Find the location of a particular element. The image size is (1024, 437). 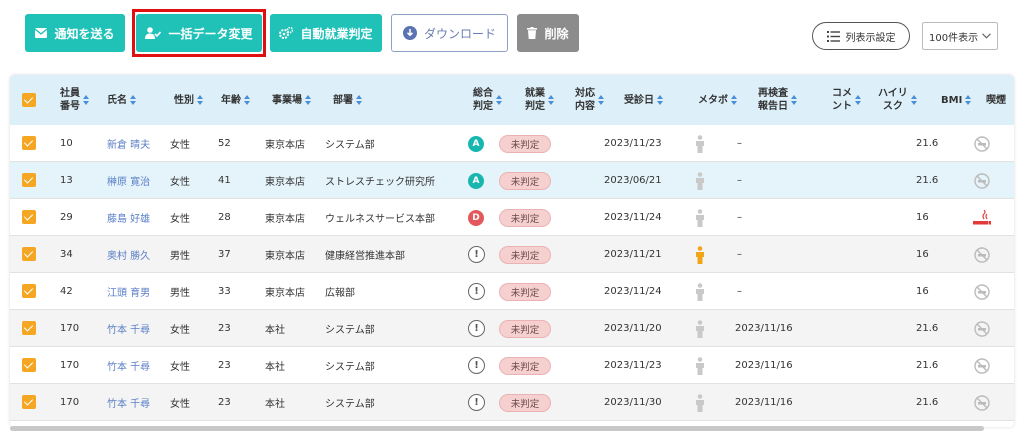

overall-judgment-cell: ! is located at coordinates (476, 402).